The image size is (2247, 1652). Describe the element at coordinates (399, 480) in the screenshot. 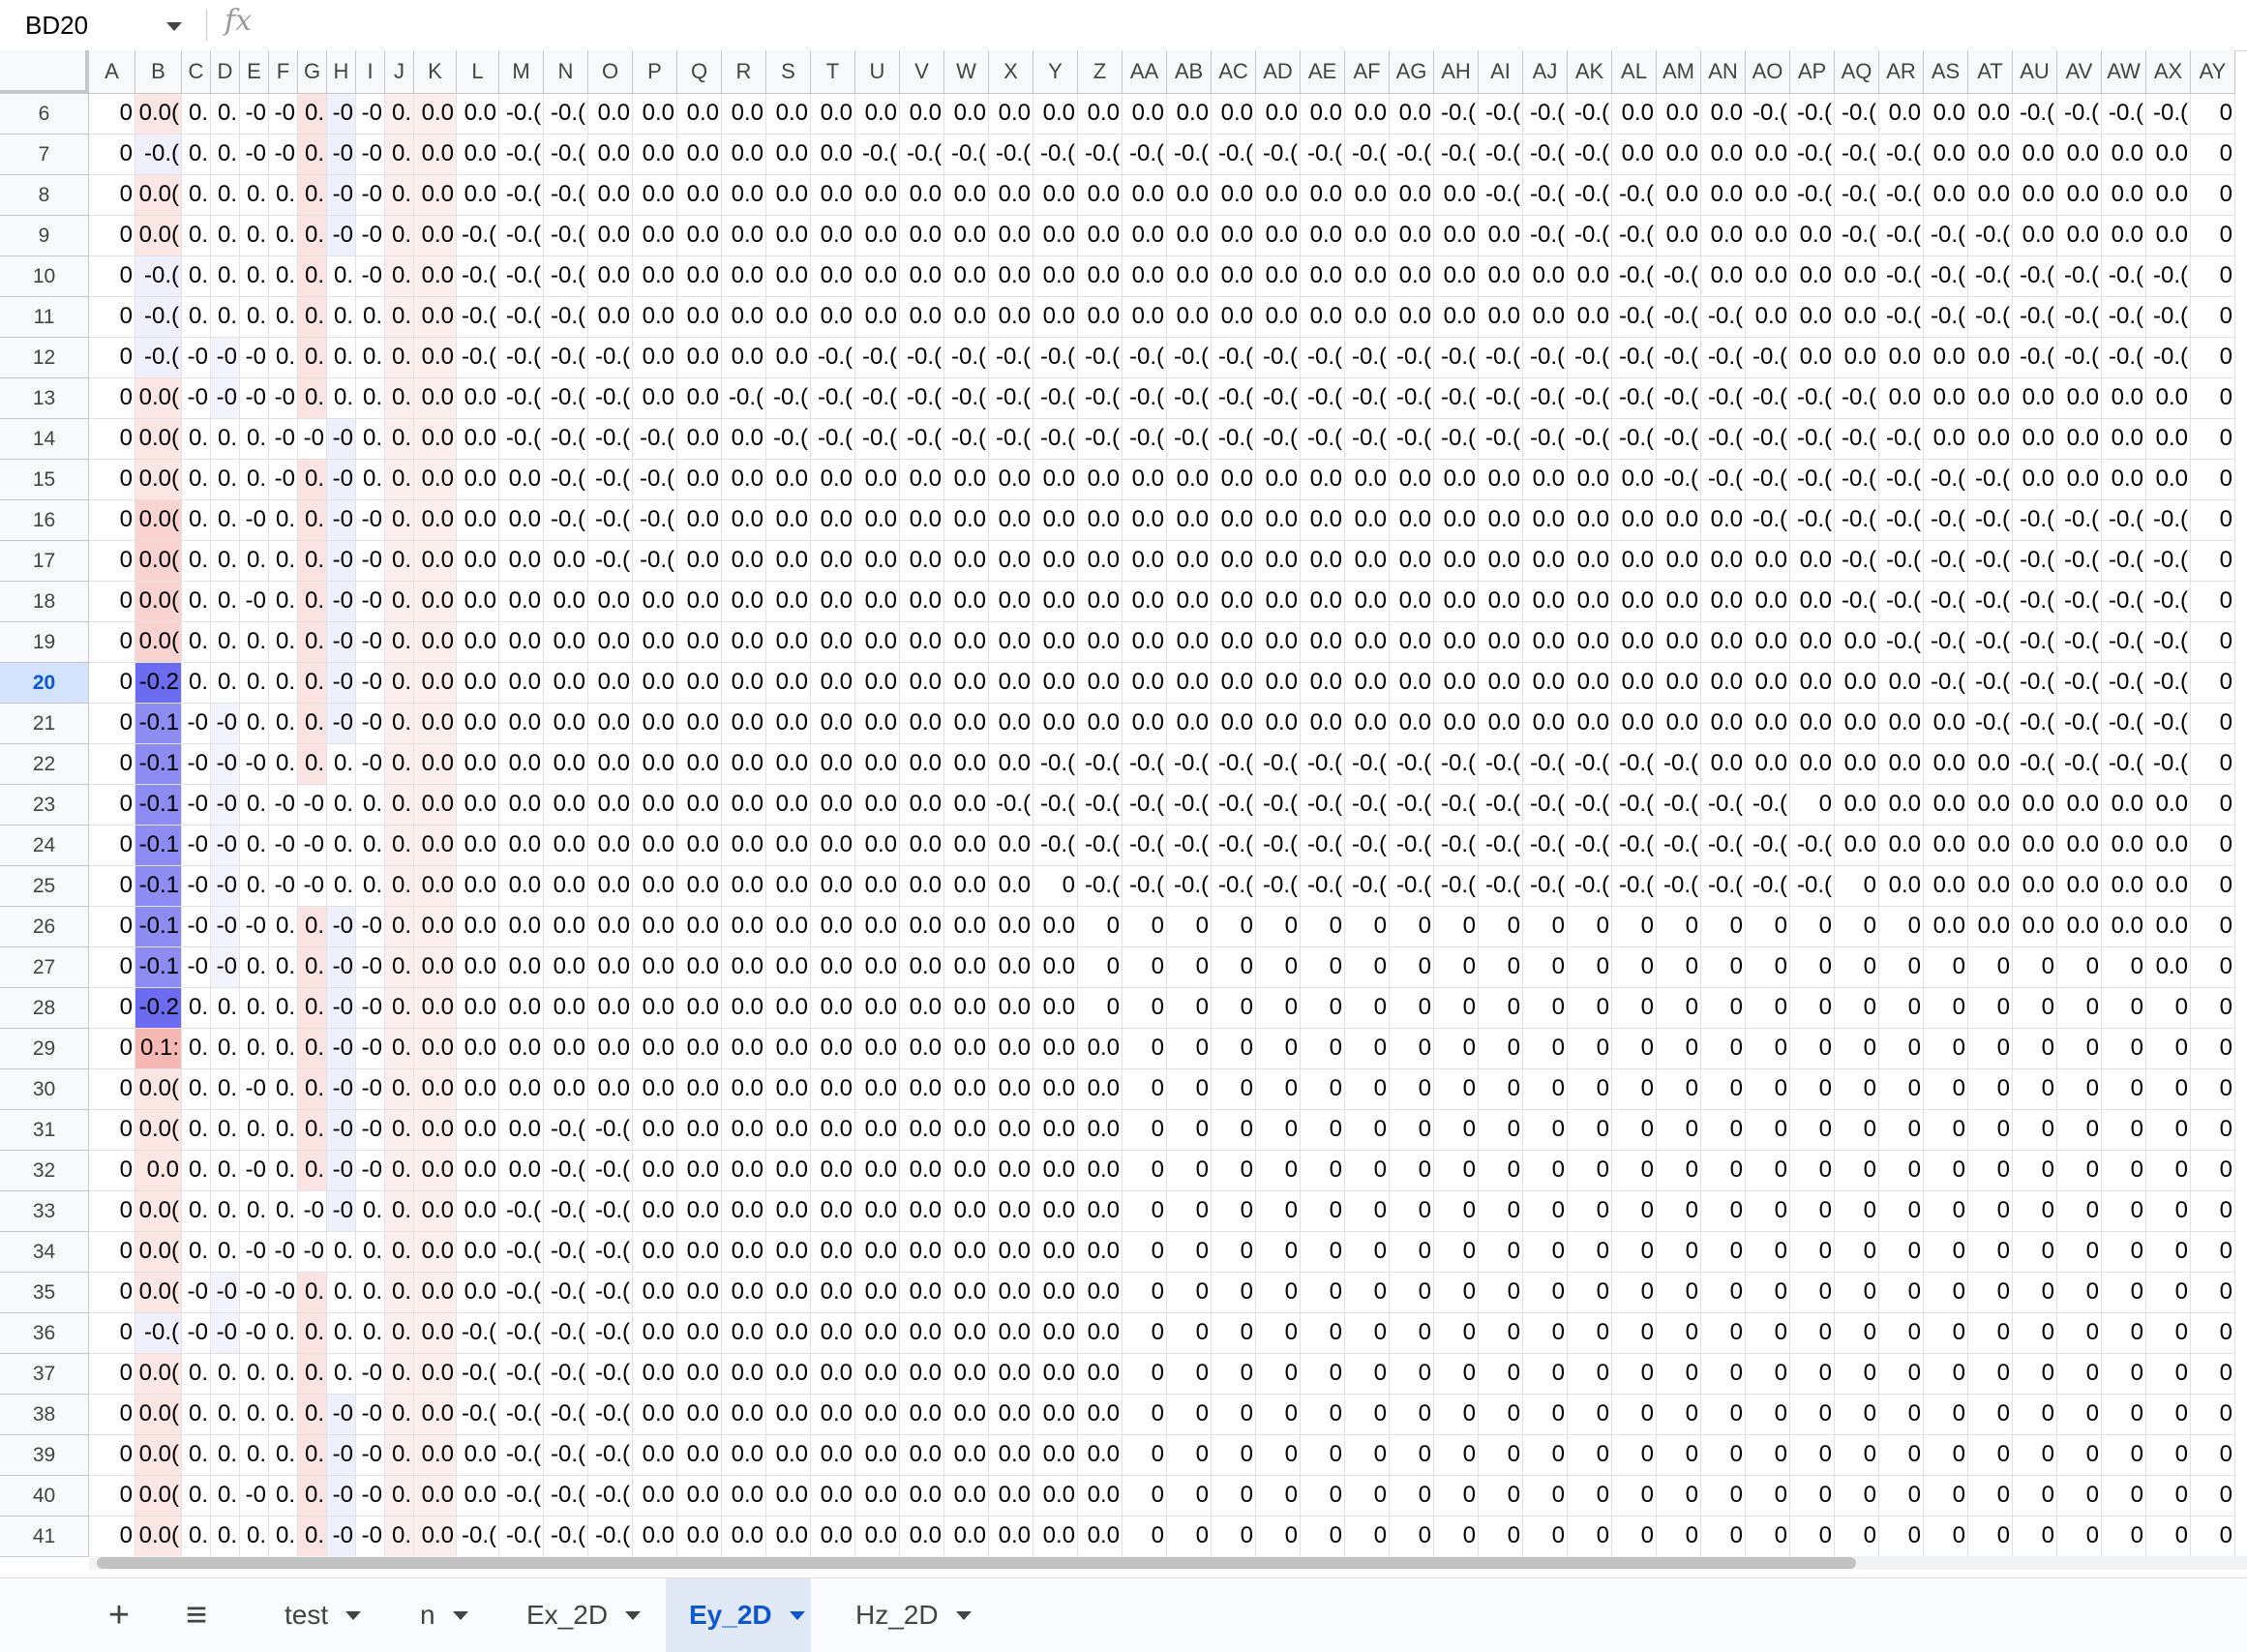

I see `cell-j15: 0.` at that location.